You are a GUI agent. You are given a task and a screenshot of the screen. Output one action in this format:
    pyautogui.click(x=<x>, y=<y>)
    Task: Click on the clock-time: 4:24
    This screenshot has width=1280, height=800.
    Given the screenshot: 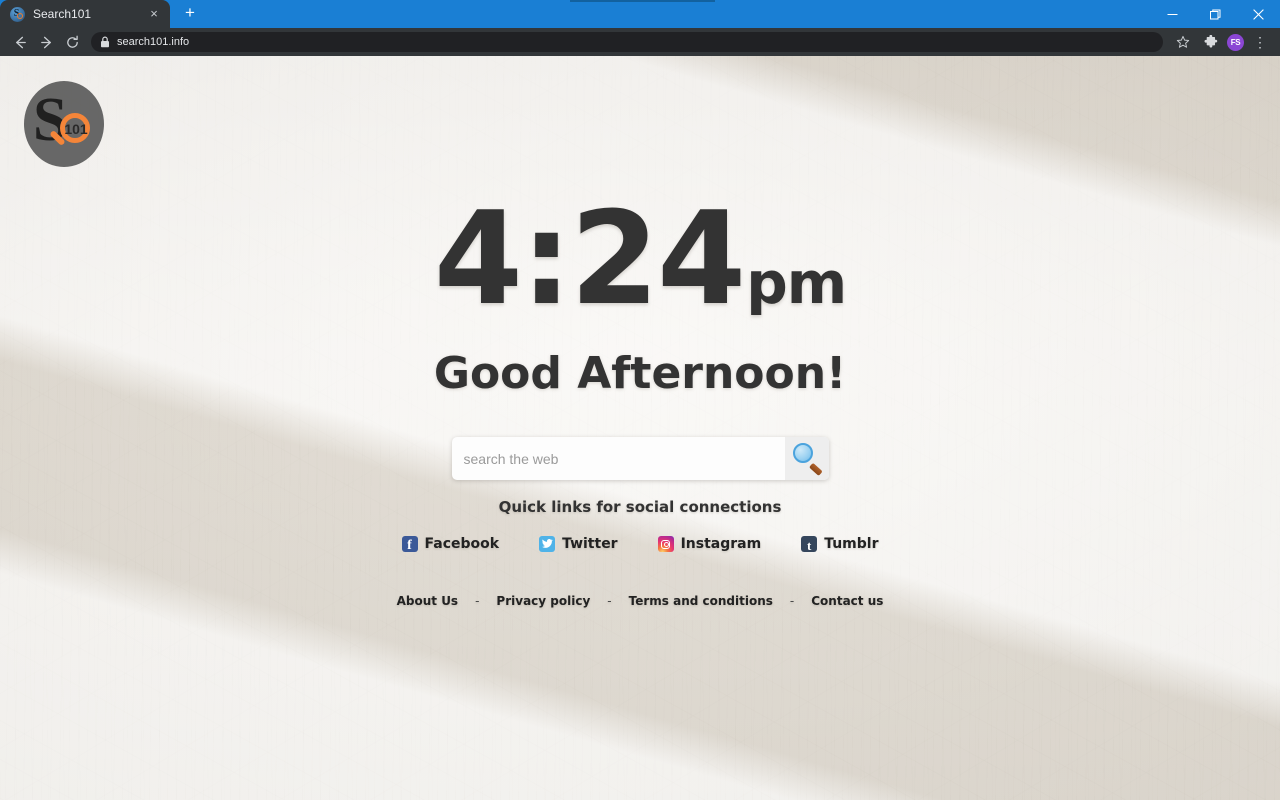 What is the action you would take?
    pyautogui.click(x=589, y=259)
    